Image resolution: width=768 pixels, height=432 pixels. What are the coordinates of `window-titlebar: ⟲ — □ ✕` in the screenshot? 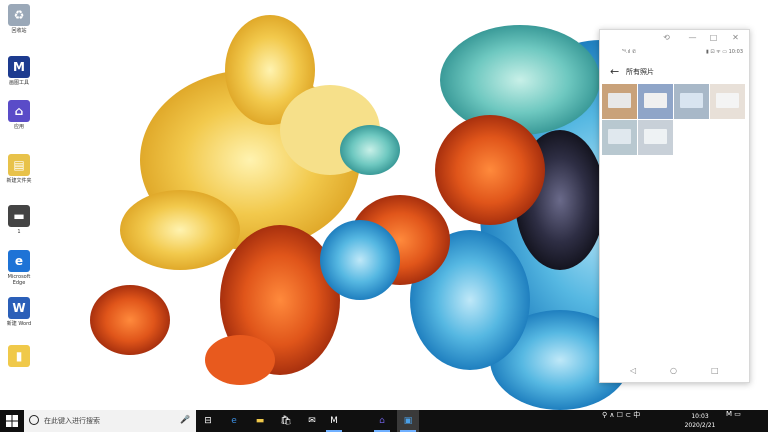 It's located at (674, 38).